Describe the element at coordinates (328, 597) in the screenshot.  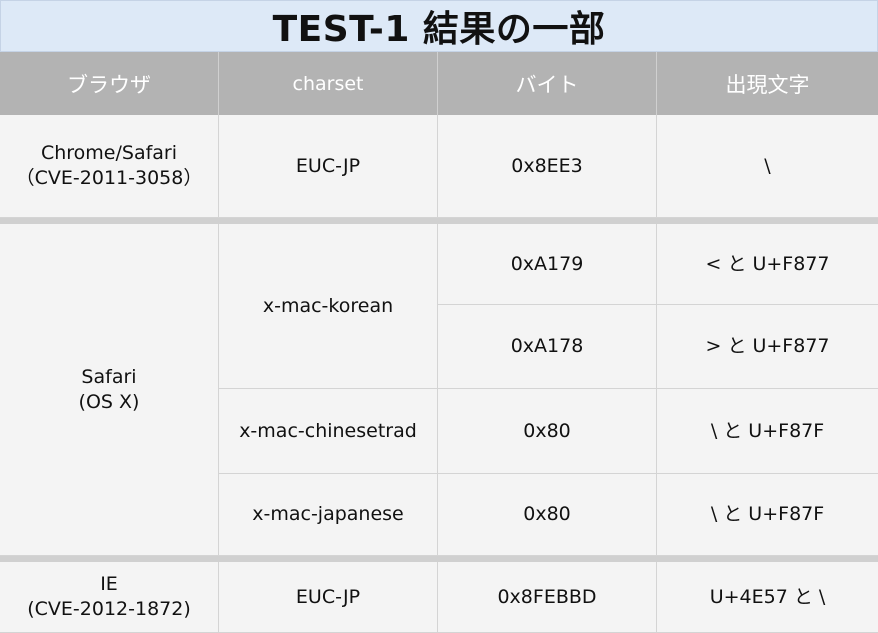
I see `ie-charset: EUC-JP` at that location.